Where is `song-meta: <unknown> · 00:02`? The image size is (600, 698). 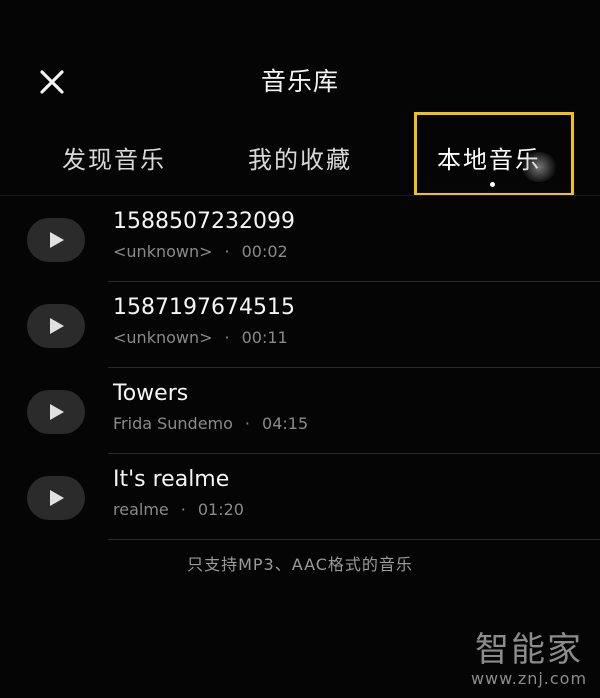 song-meta: <unknown> · 00:02 is located at coordinates (200, 251).